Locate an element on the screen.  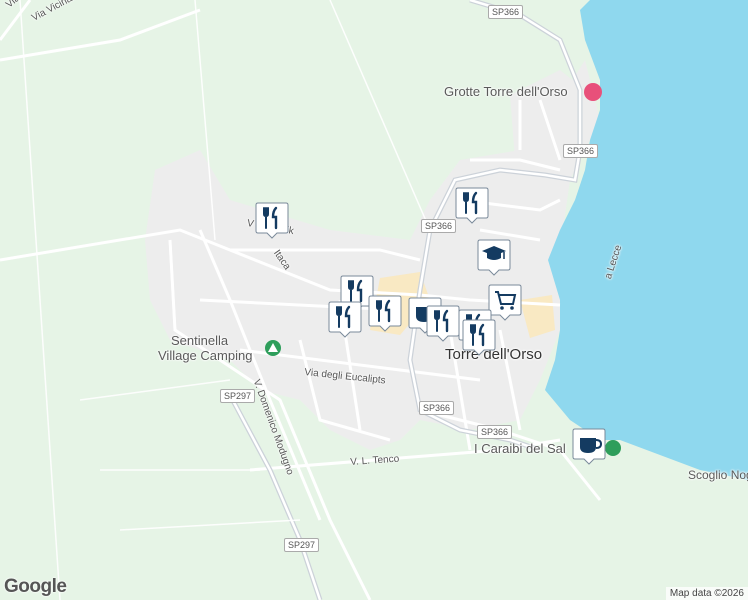
shield-sp366-top: SP366 is located at coordinates (506, 12).